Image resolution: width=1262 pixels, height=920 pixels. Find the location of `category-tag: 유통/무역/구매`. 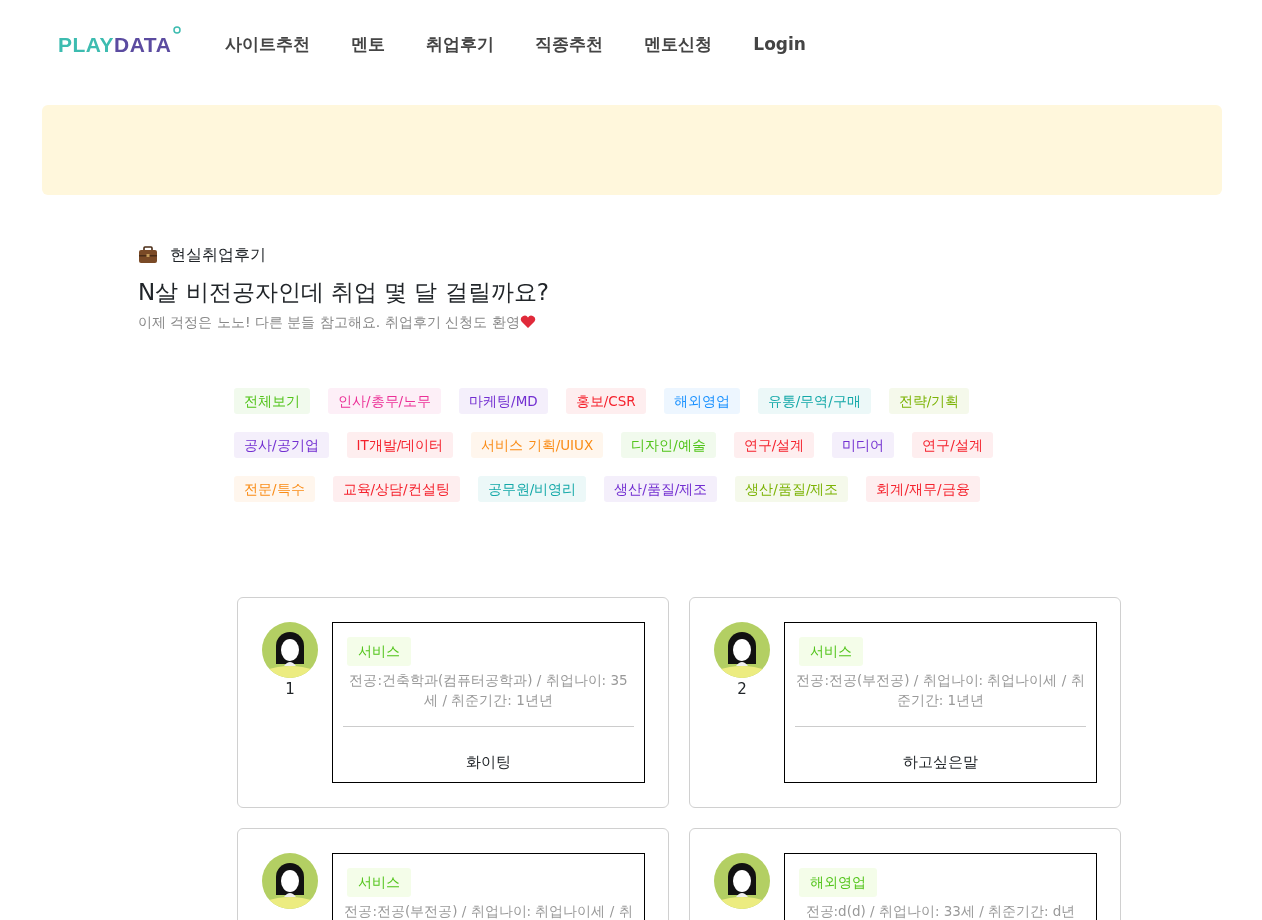

category-tag: 유통/무역/구매 is located at coordinates (814, 400).